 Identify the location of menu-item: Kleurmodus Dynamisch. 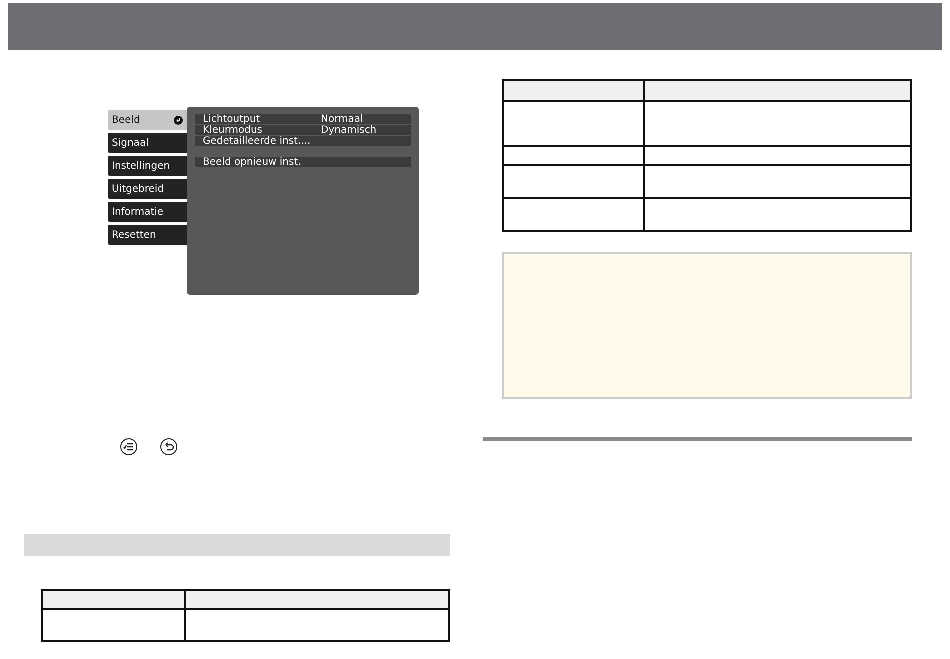
(303, 130).